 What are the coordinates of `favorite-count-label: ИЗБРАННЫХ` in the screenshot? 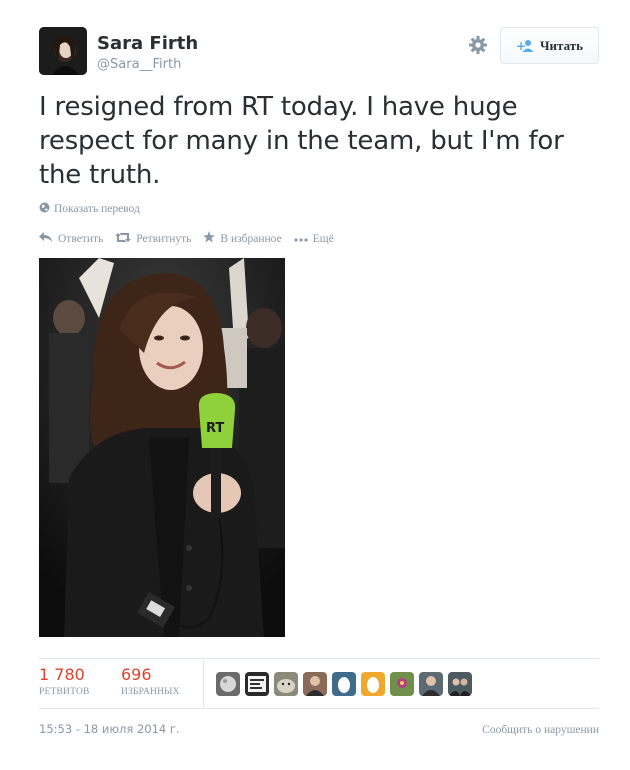 It's located at (150, 692).